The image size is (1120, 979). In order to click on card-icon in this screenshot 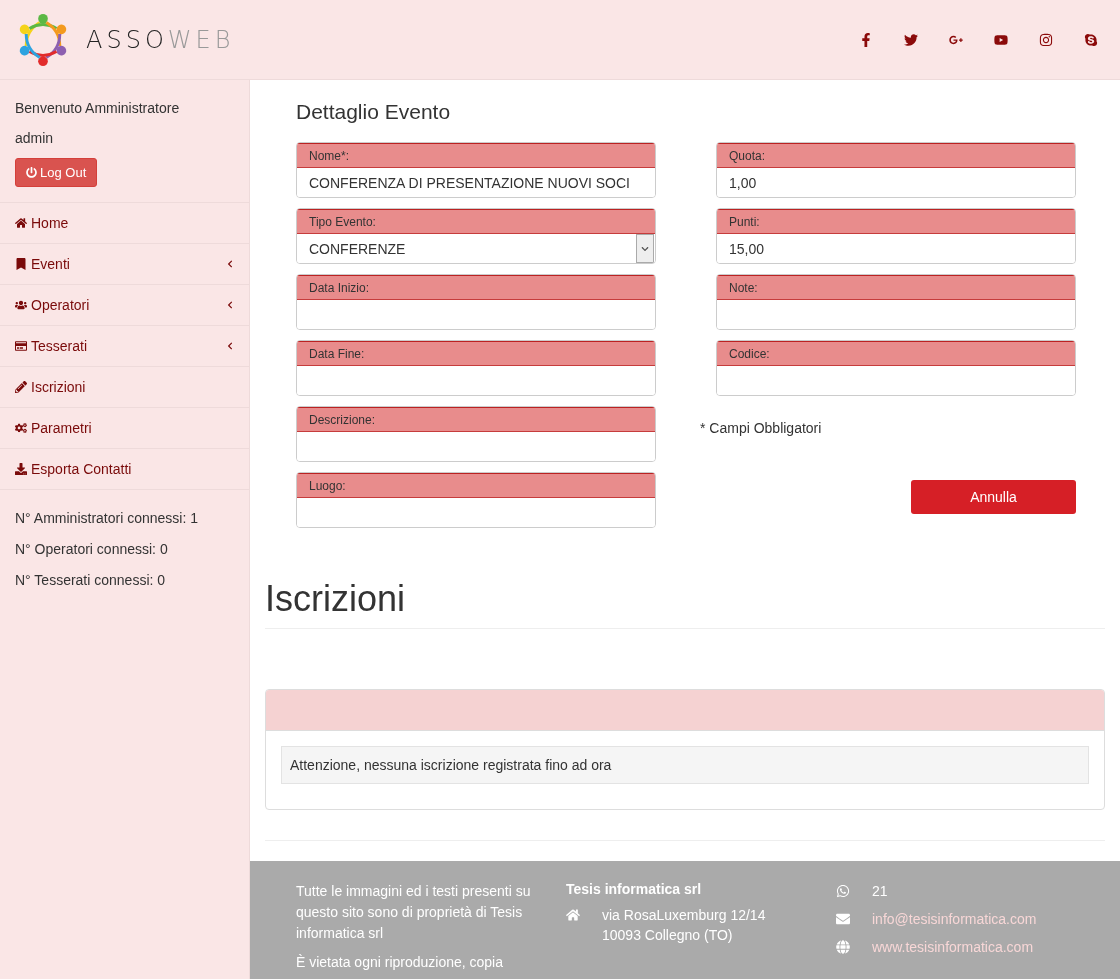, I will do `click(21, 346)`.